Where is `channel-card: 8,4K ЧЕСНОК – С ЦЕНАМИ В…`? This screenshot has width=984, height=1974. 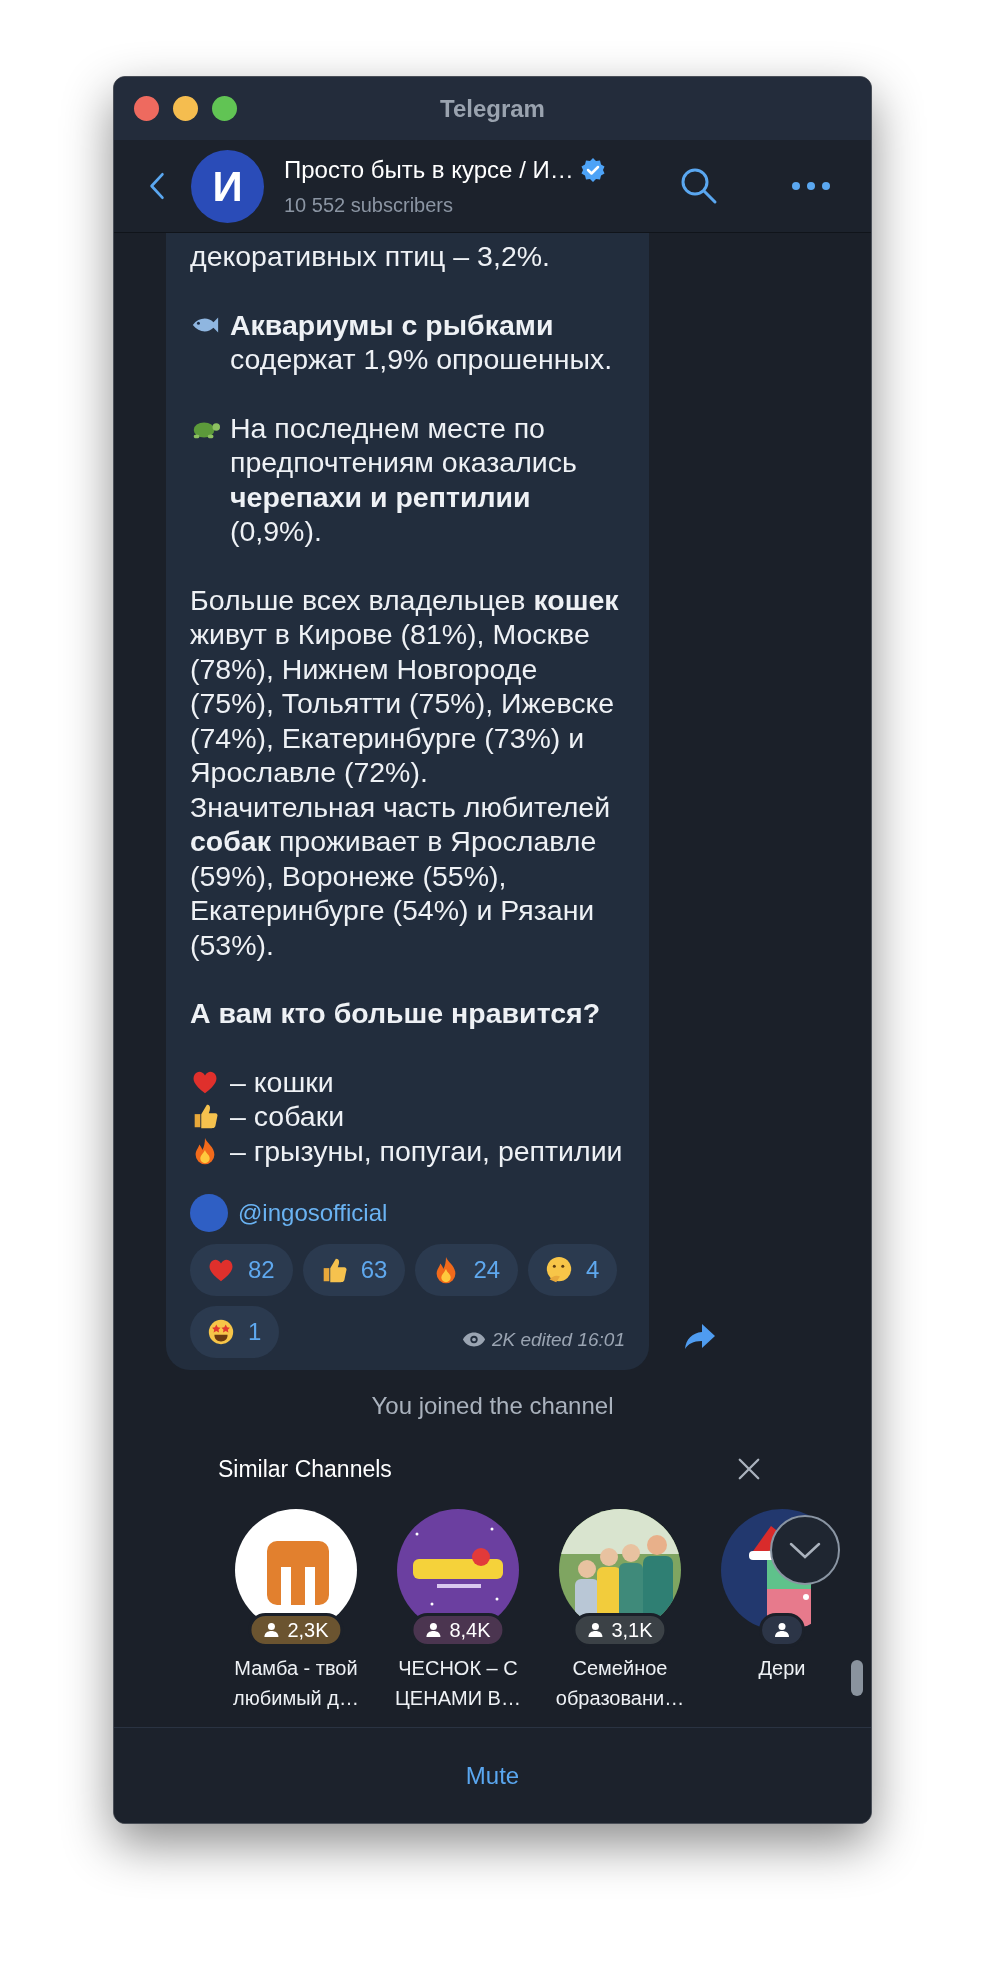 channel-card: 8,4K ЧЕСНОК – С ЦЕНАМИ В… is located at coordinates (458, 1610).